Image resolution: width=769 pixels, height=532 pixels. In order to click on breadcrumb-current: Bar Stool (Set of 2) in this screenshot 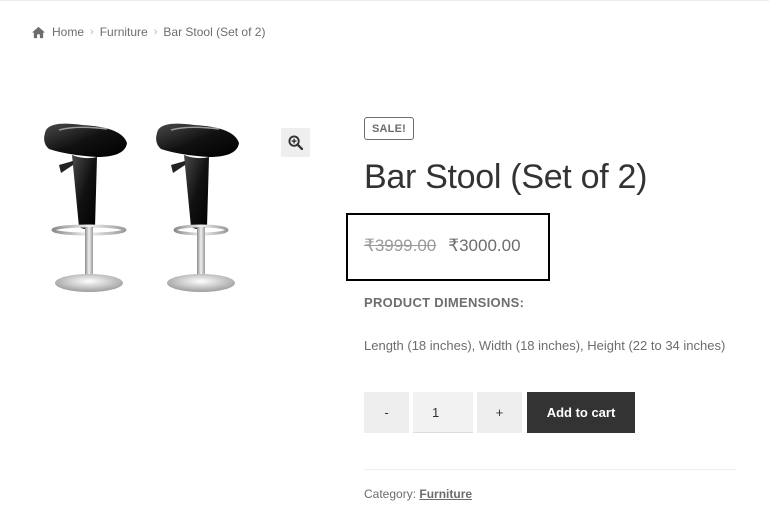, I will do `click(214, 32)`.